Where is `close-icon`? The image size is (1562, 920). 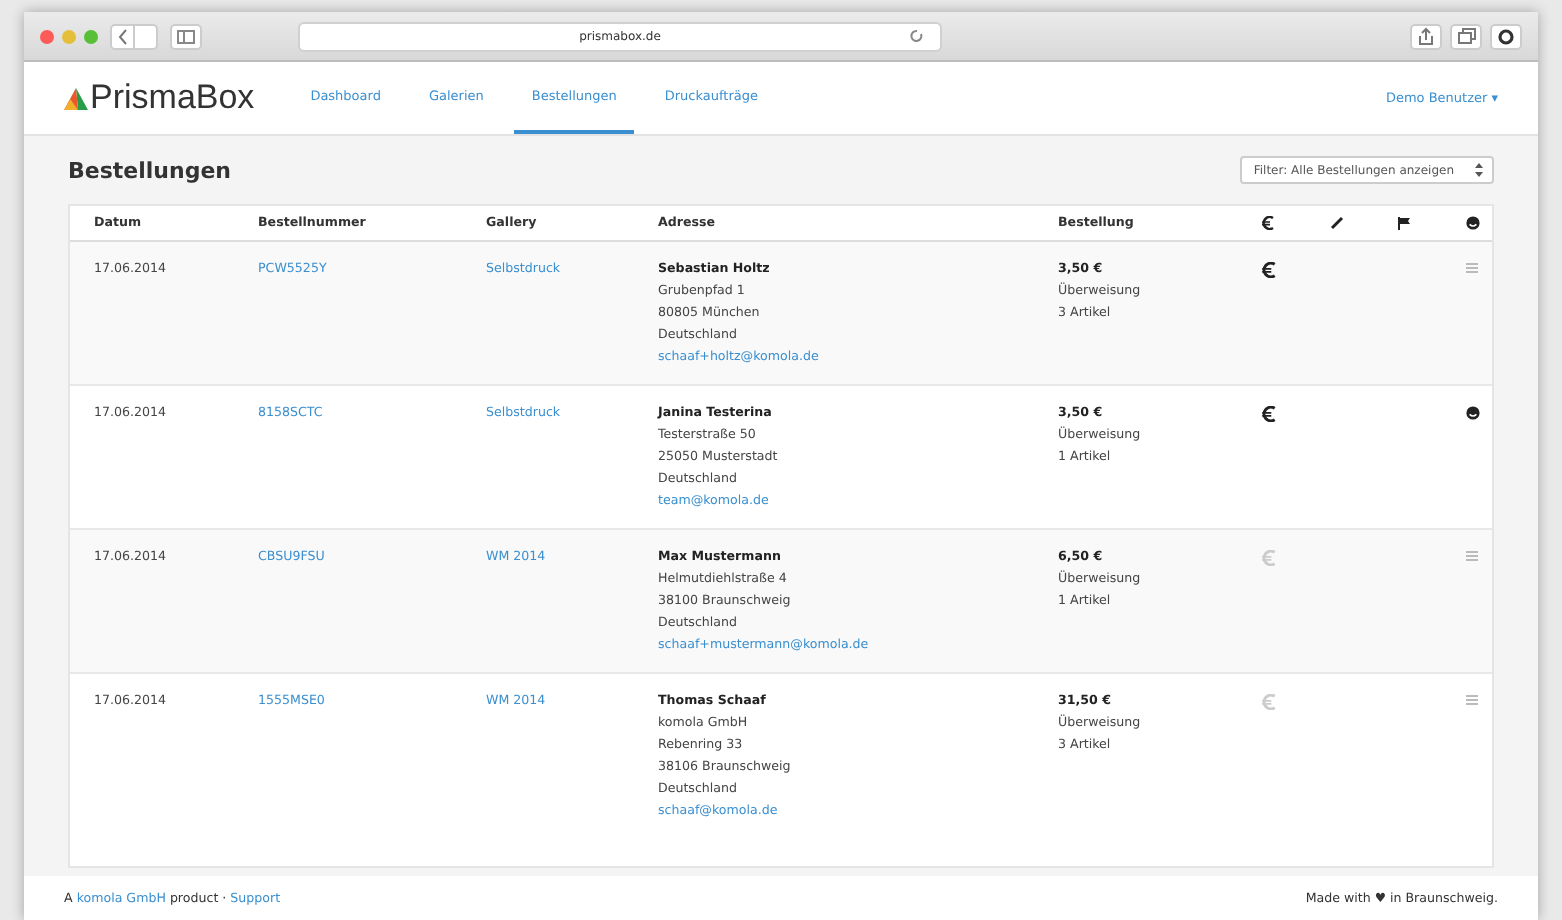
close-icon is located at coordinates (47, 36).